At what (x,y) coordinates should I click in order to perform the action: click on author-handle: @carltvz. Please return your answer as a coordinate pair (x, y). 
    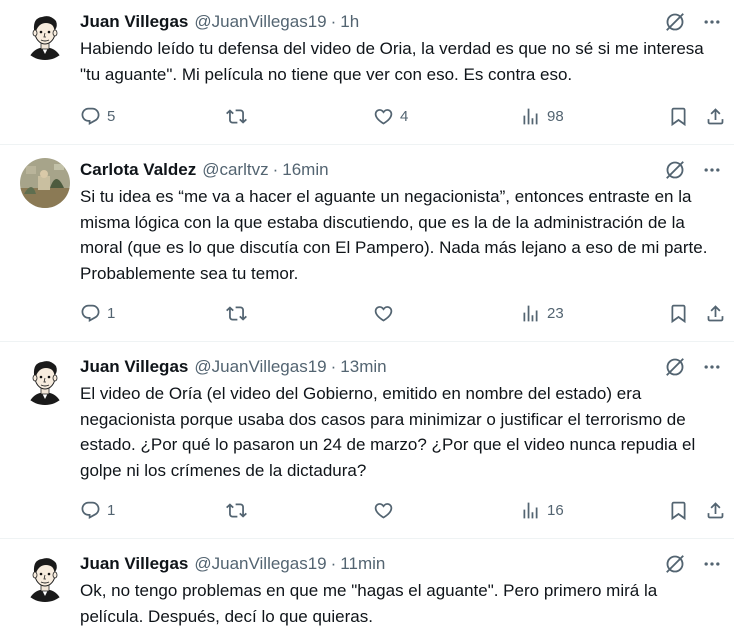
    Looking at the image, I should click on (235, 170).